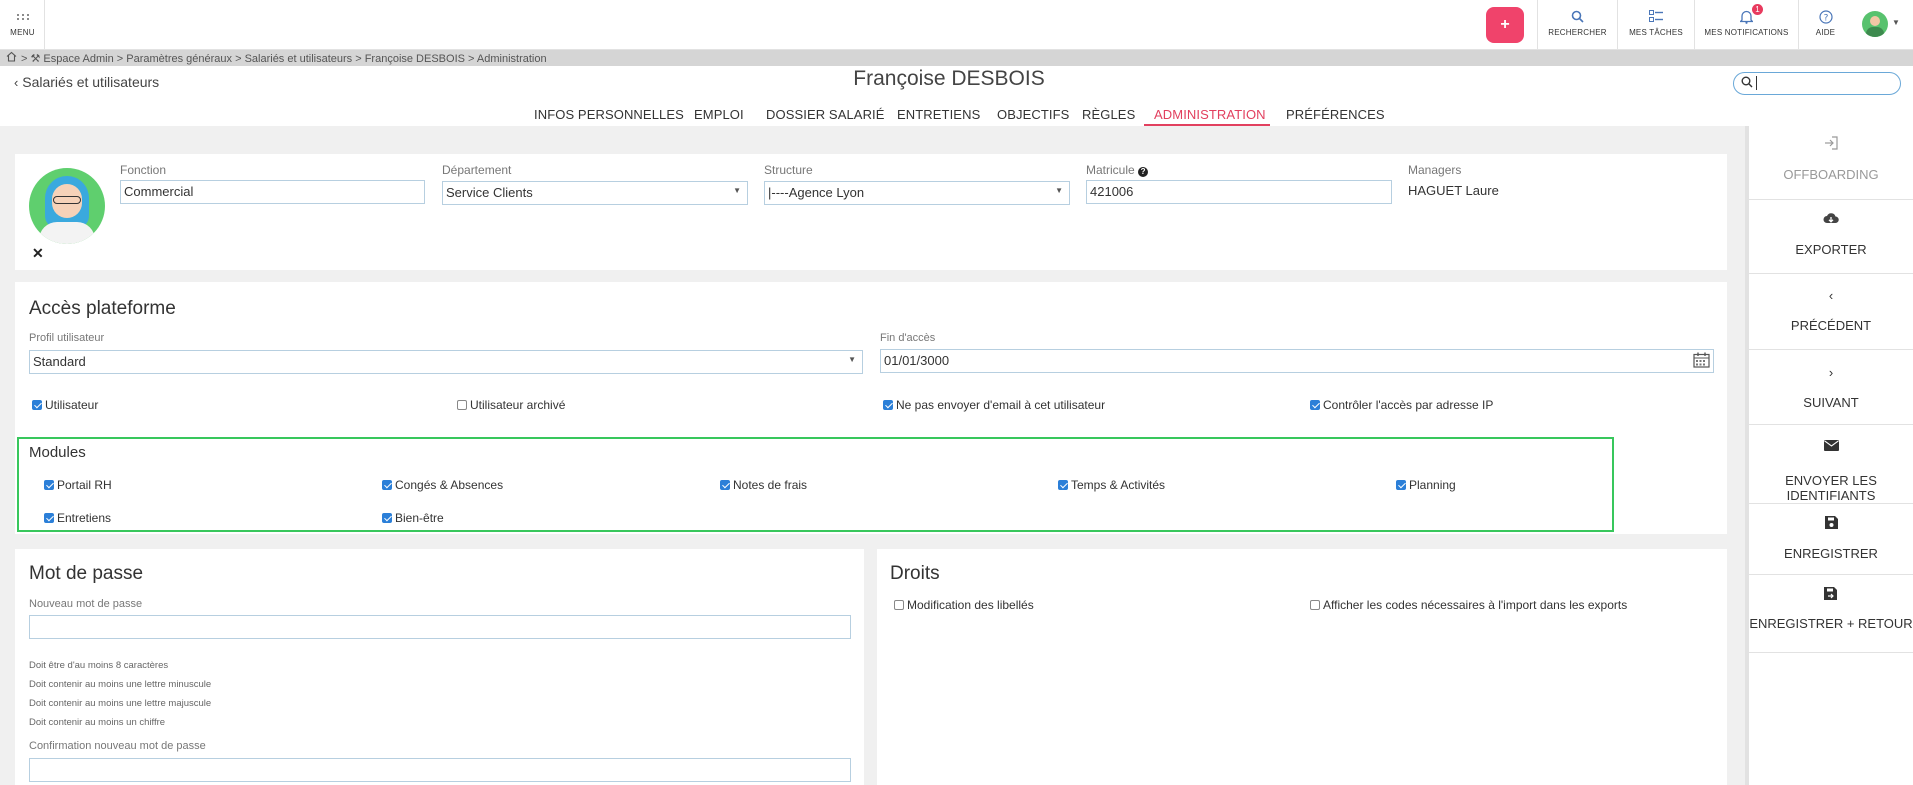  I want to click on module-temps-checkbox: Temps & Activités, so click(1111, 485).